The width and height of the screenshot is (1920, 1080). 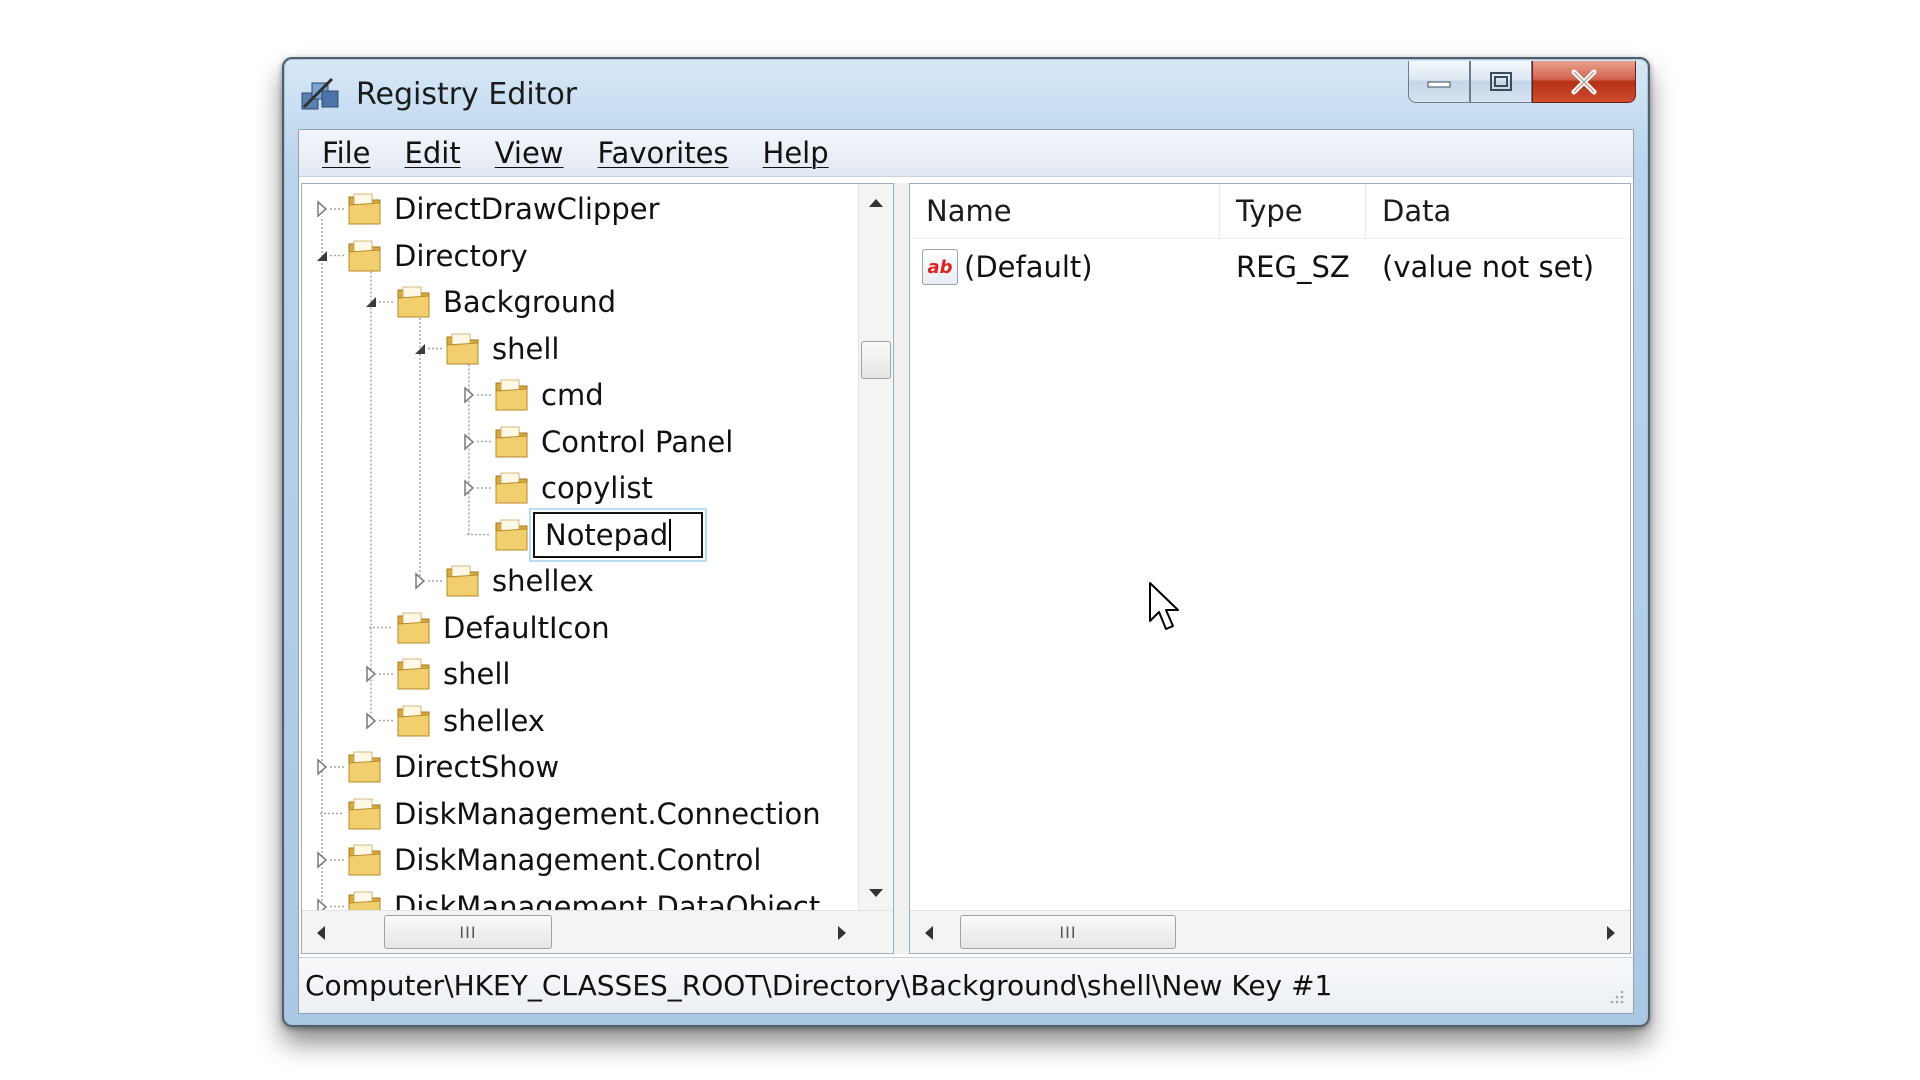 I want to click on scroll-up-icon, so click(x=876, y=203).